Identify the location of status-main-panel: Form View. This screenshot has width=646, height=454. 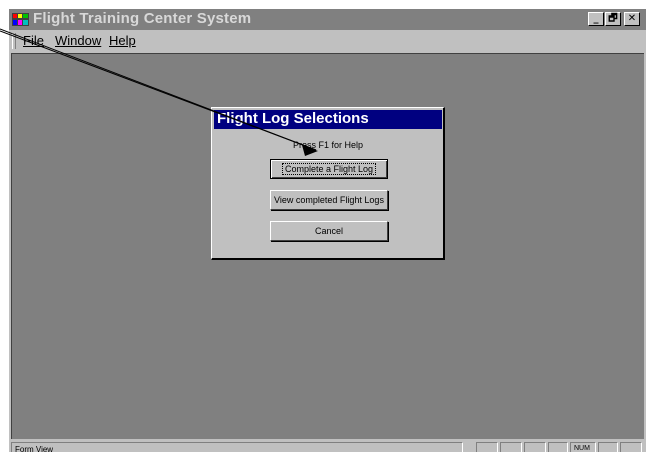
(237, 448).